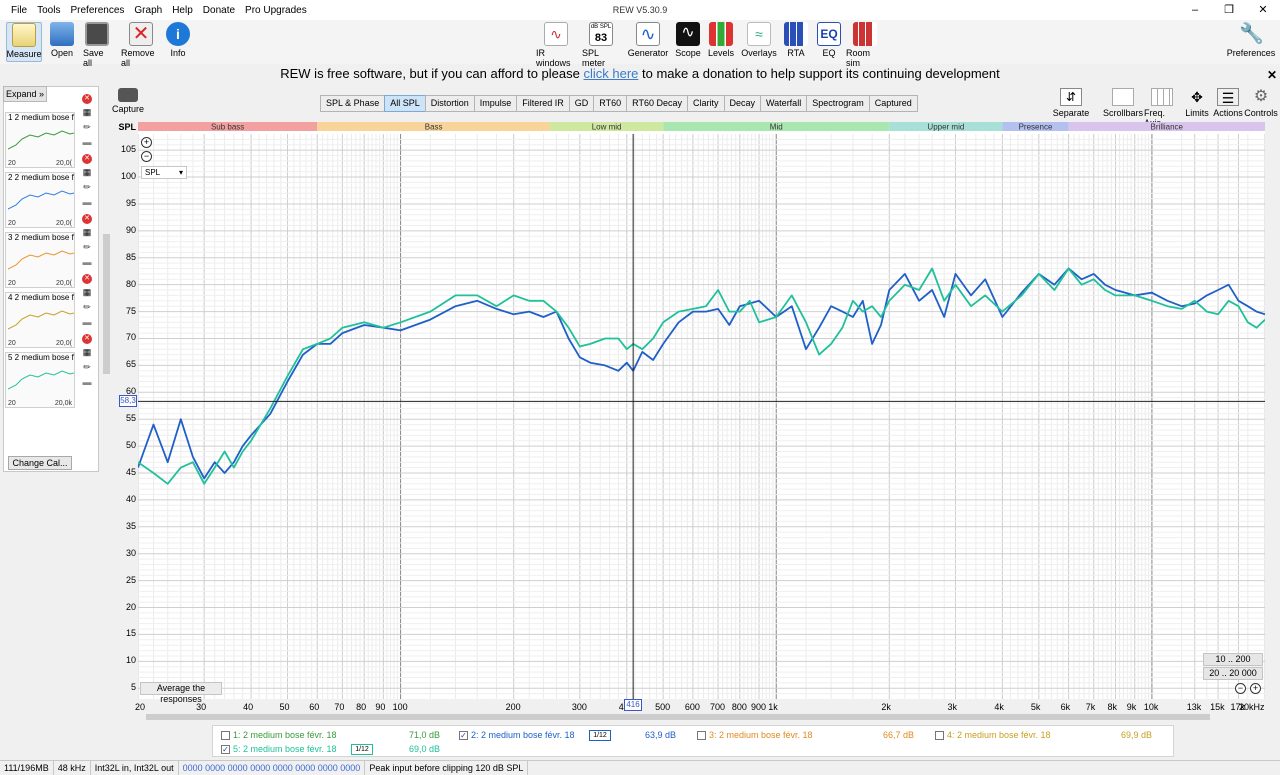 This screenshot has height=775, width=1280. What do you see at coordinates (1255, 688) in the screenshot?
I see `zoom-in-x-icon: +` at bounding box center [1255, 688].